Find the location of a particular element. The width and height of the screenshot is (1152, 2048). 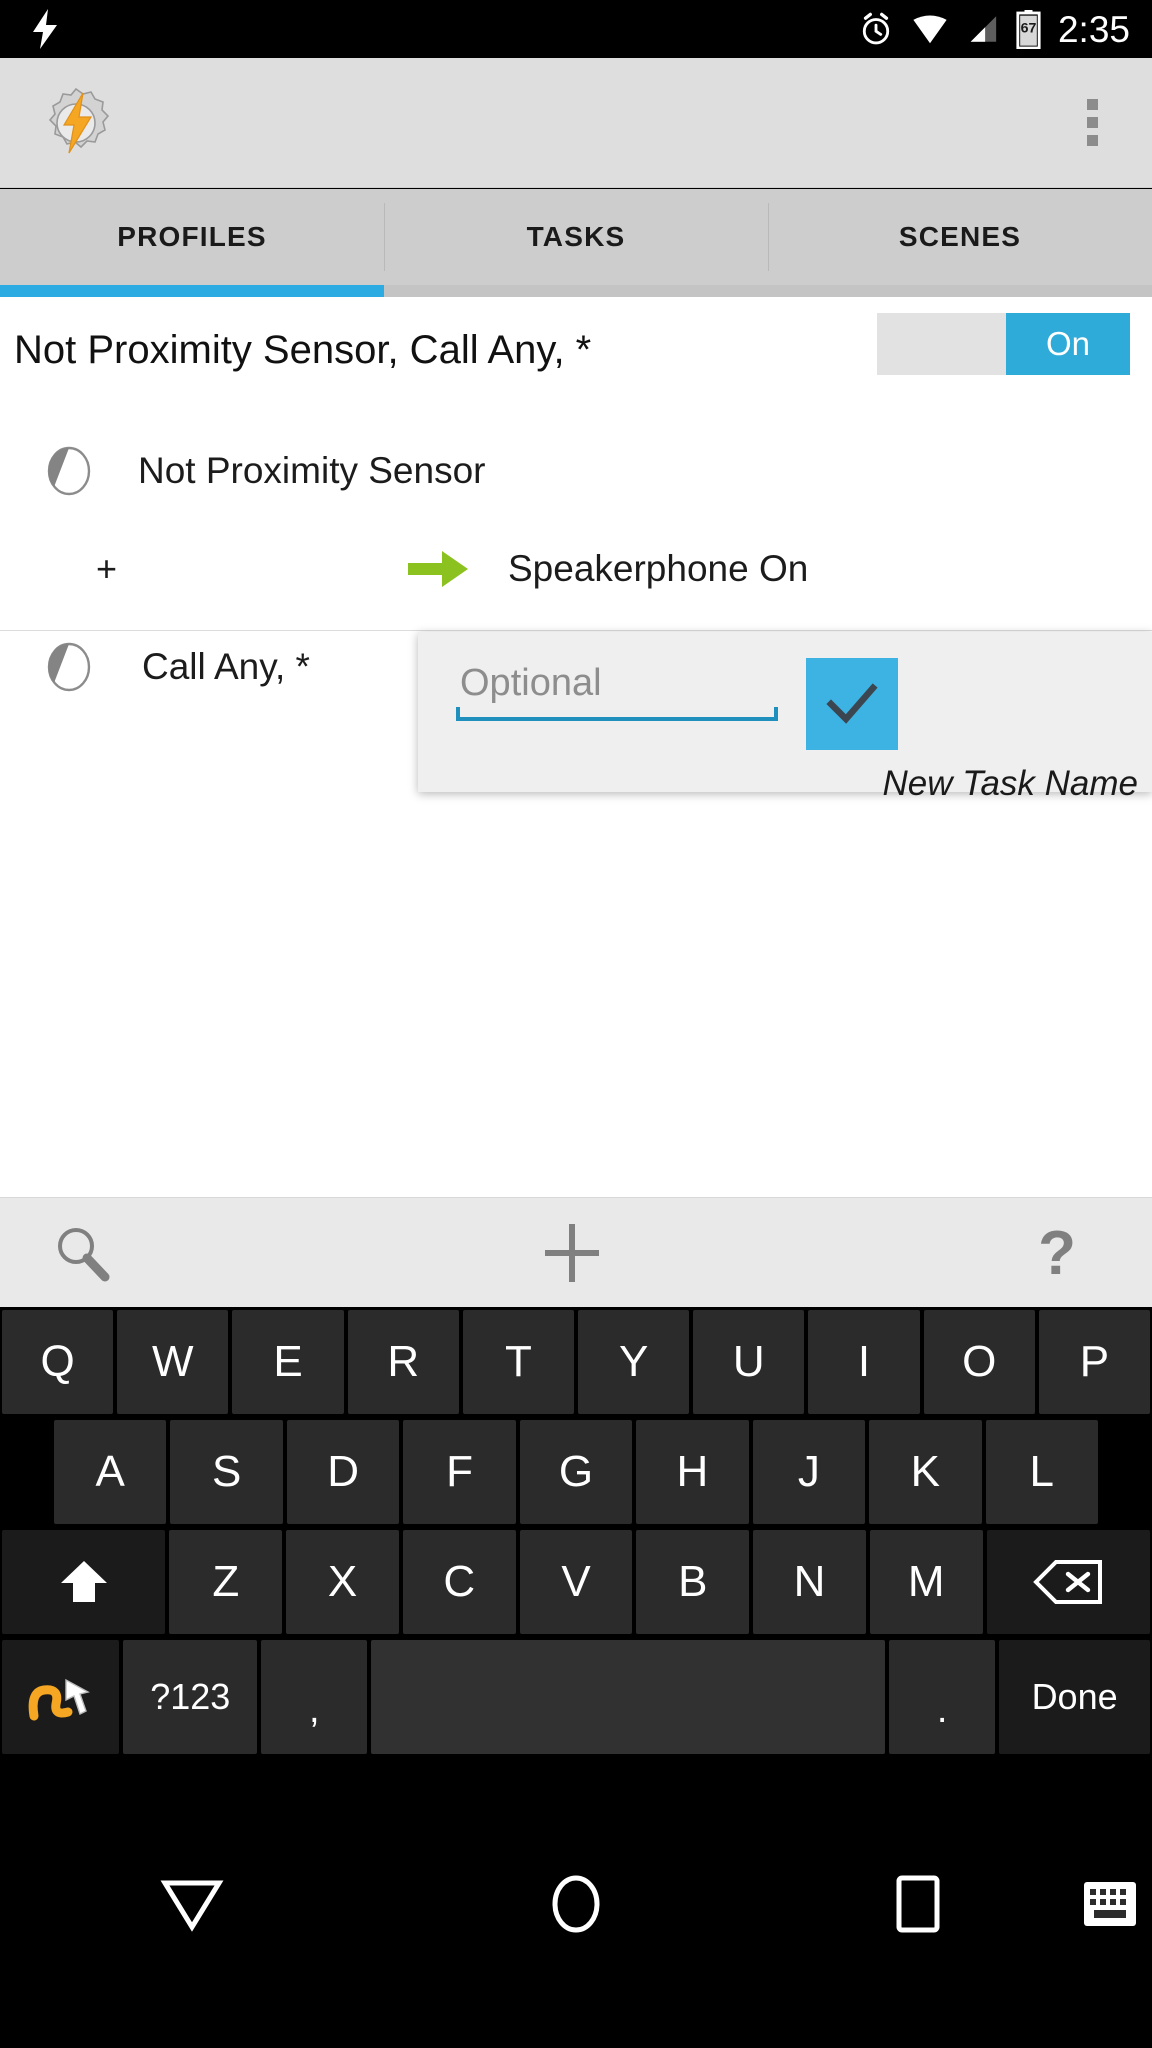

key-n: N is located at coordinates (809, 1582).